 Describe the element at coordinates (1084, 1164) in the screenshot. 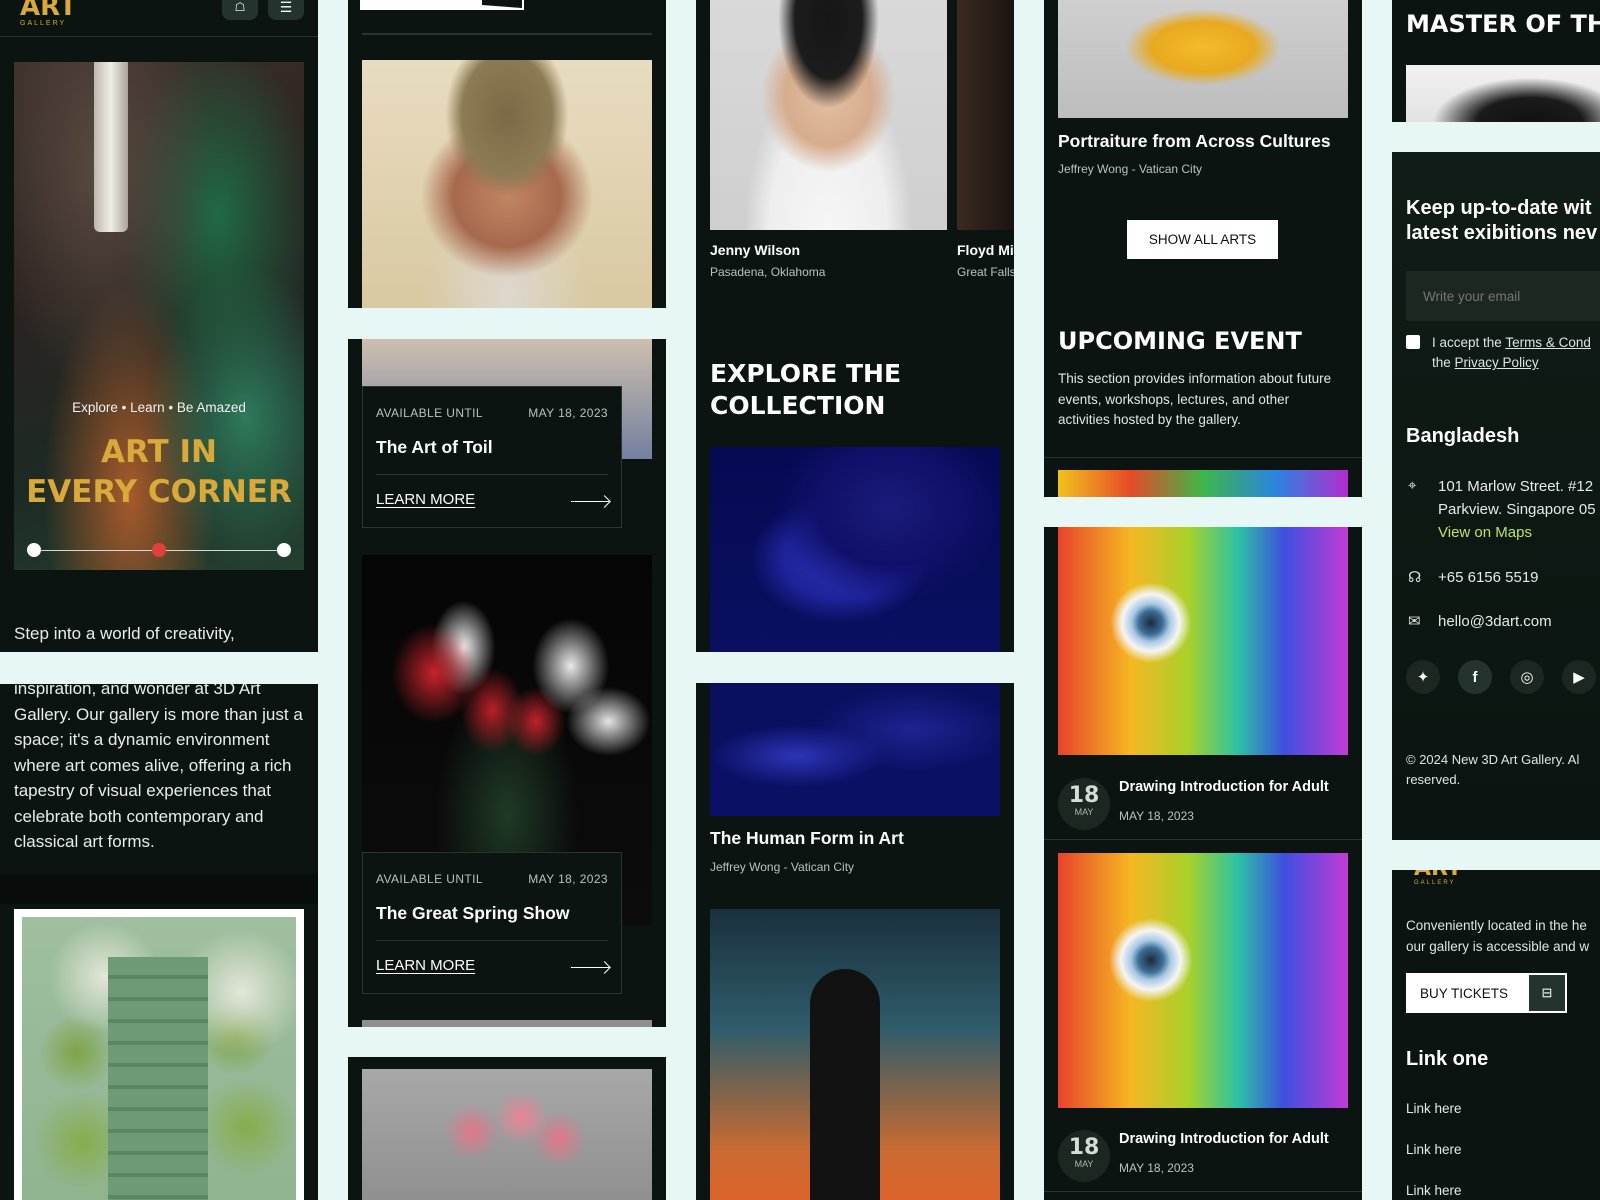

I see `event2-month: MAY` at that location.